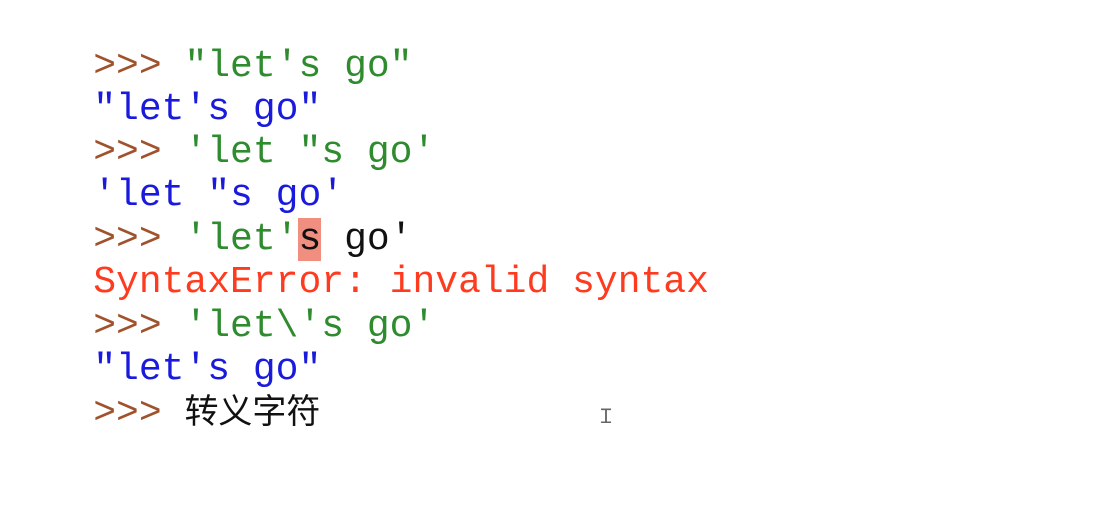 This screenshot has width=1112, height=514. What do you see at coordinates (173, 174) in the screenshot?
I see `shell-output-line: 'let "s go'` at bounding box center [173, 174].